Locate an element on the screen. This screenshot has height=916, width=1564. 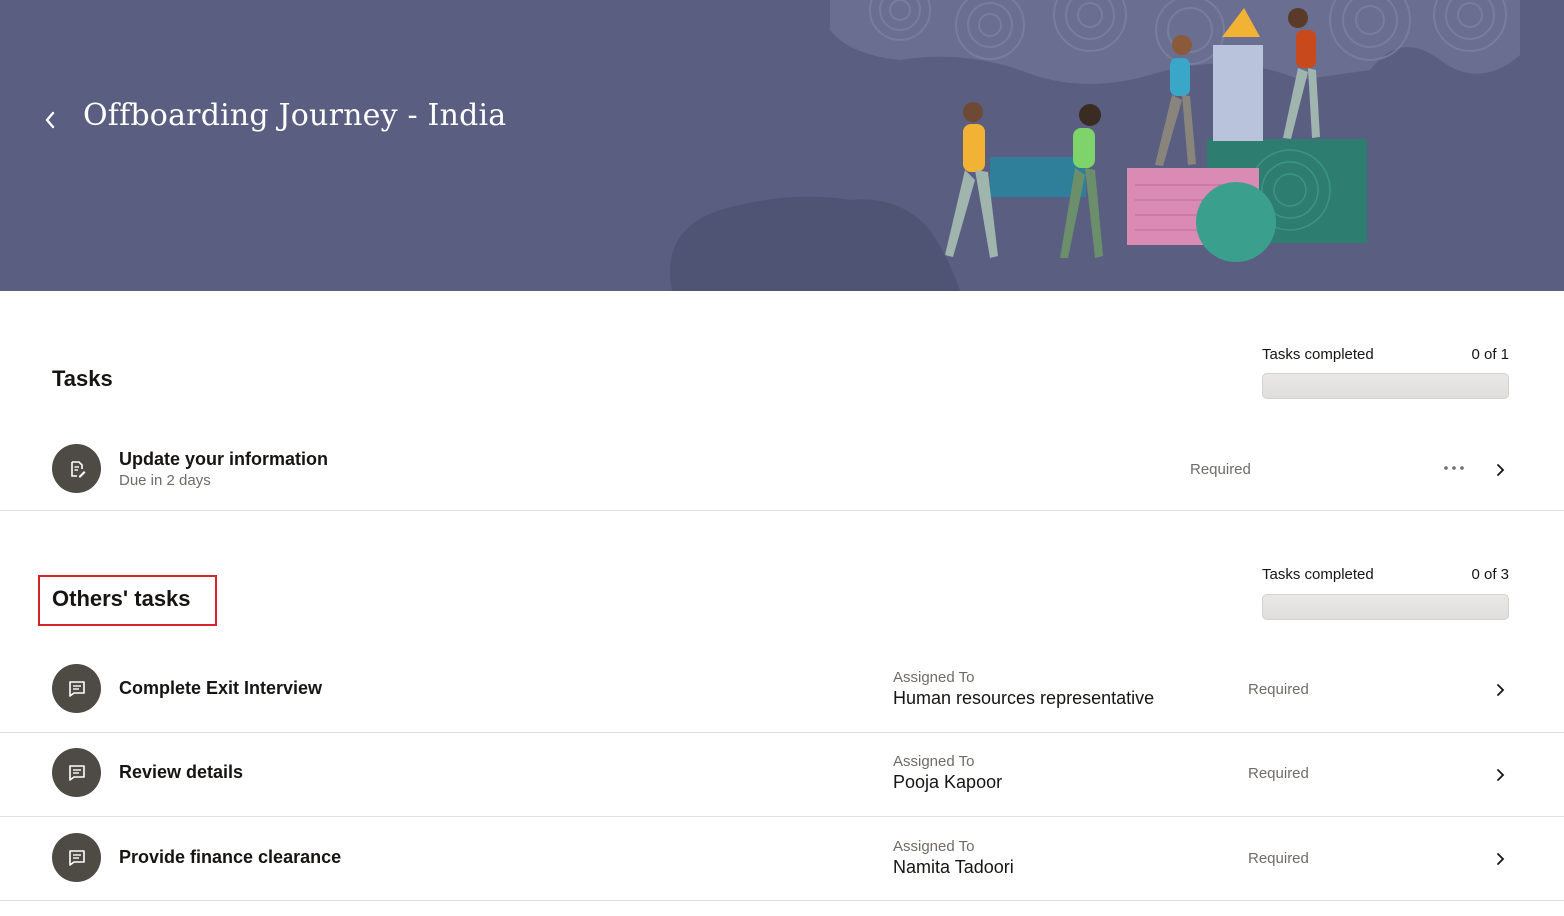
task-name: Complete Exit Interview is located at coordinates (221, 688).